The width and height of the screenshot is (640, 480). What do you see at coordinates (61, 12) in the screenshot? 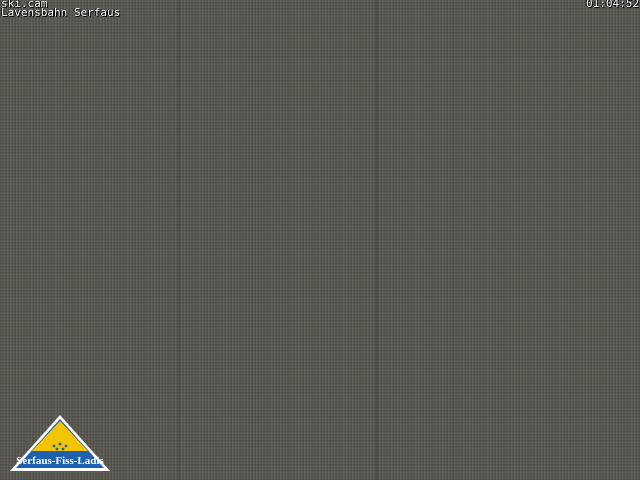
I see `location-label: Lavensbahn Serfaus` at bounding box center [61, 12].